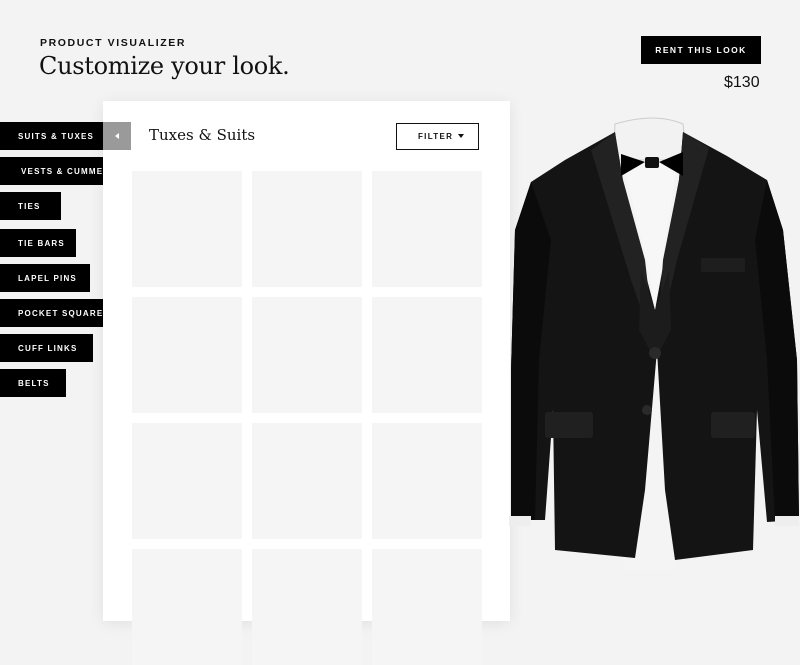 This screenshot has width=800, height=665. What do you see at coordinates (51, 136) in the screenshot?
I see `category-suits-tuxes: SUITS & TUXES` at bounding box center [51, 136].